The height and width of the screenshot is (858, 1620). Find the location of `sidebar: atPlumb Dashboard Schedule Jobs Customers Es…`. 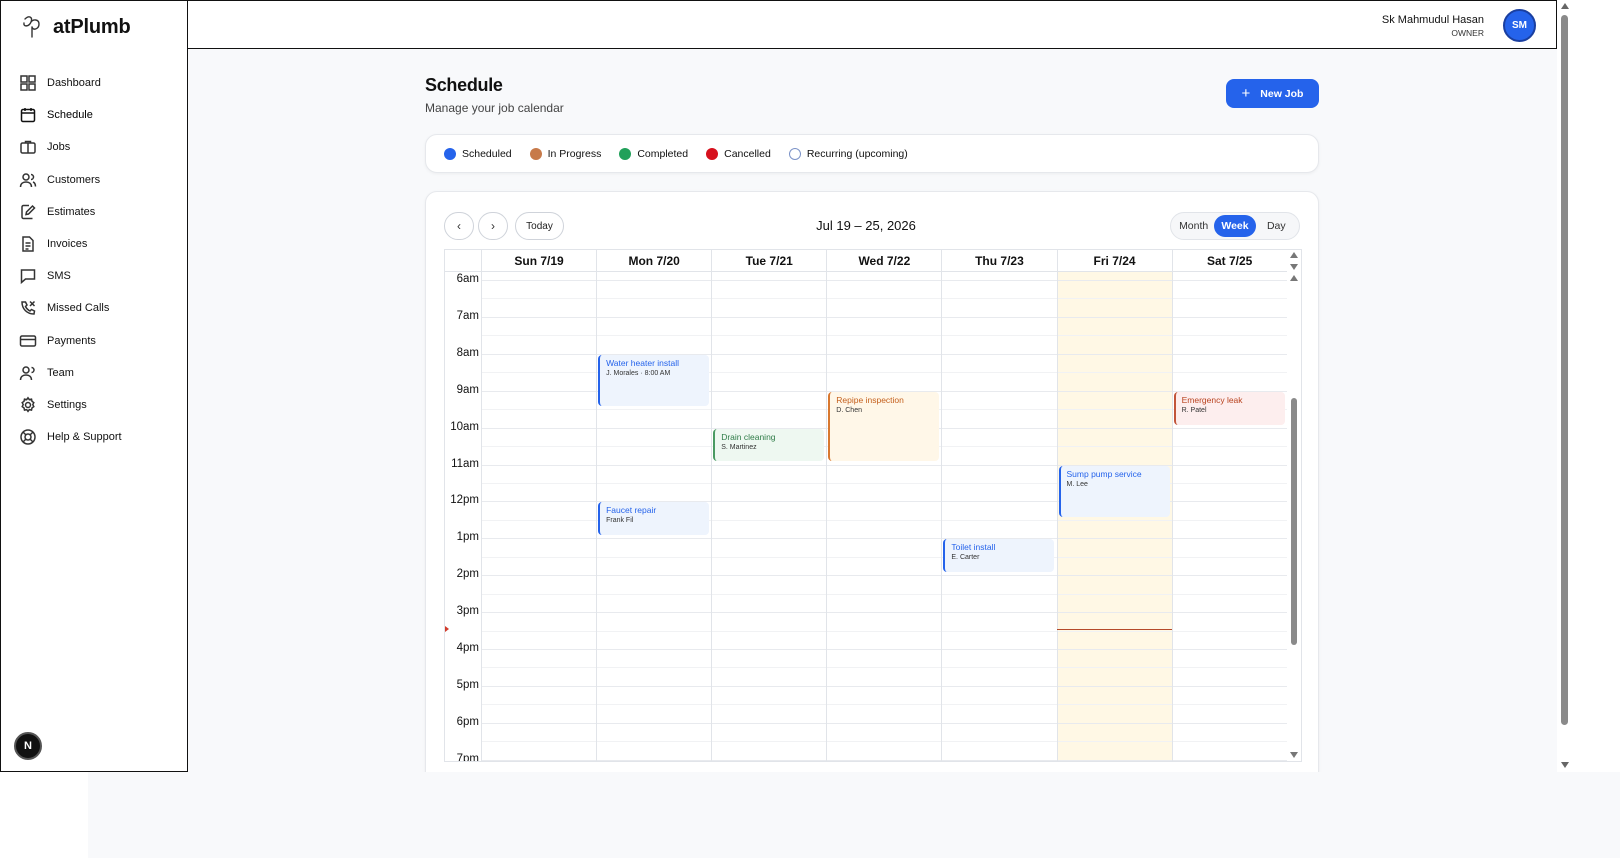

sidebar: atPlumb Dashboard Schedule Jobs Customers Es… is located at coordinates (94, 386).